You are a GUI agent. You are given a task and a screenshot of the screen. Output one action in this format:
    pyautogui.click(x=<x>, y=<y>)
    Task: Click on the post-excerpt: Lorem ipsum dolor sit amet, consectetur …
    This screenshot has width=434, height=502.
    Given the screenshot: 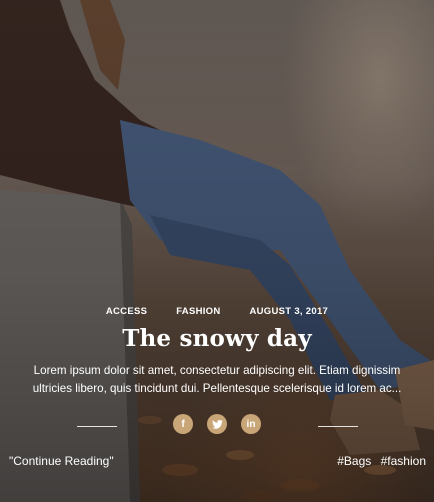 What is the action you would take?
    pyautogui.click(x=217, y=380)
    